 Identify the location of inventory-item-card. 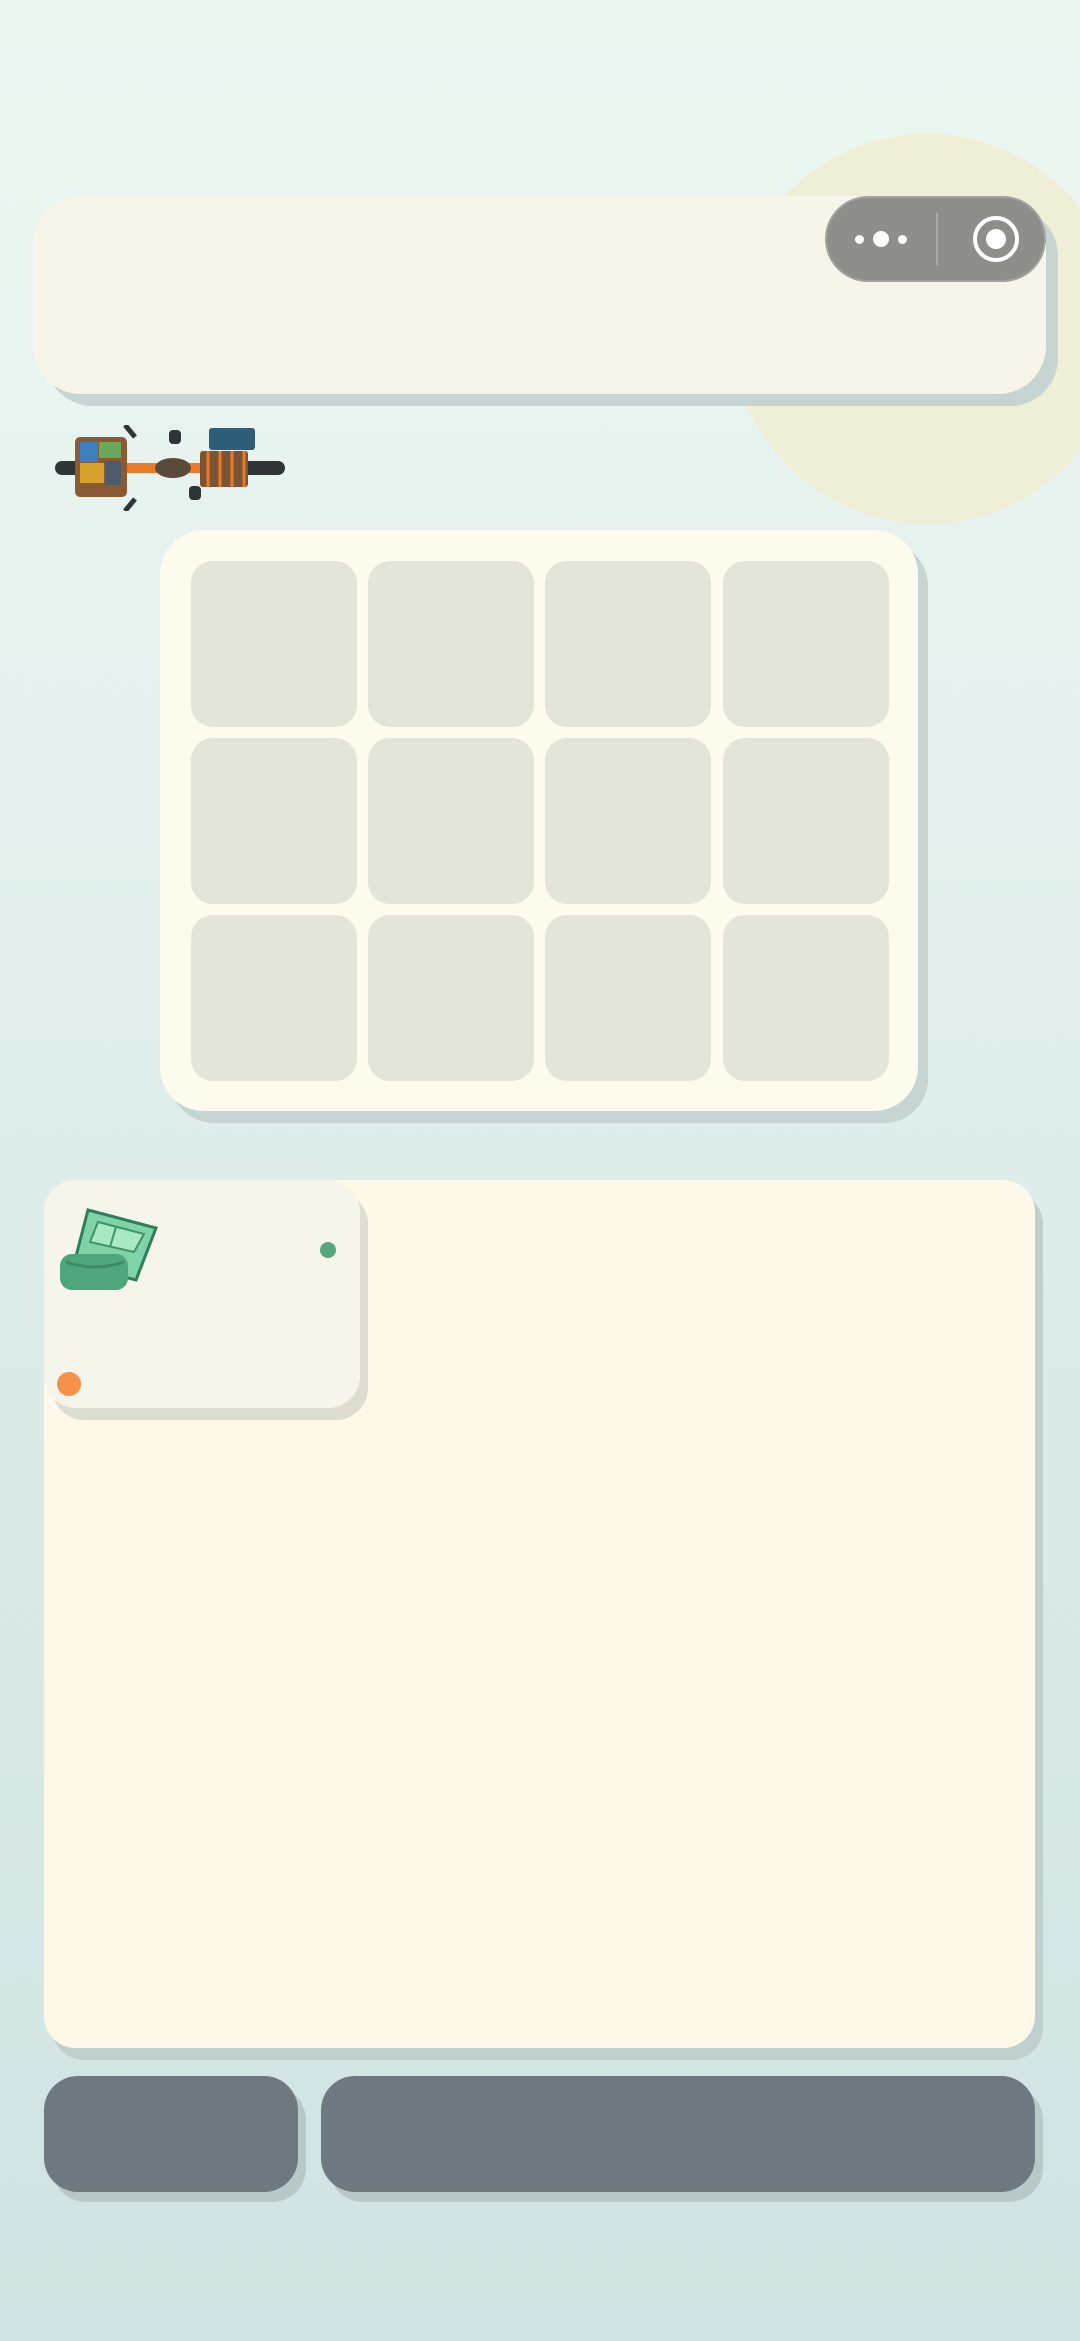
(202, 1294).